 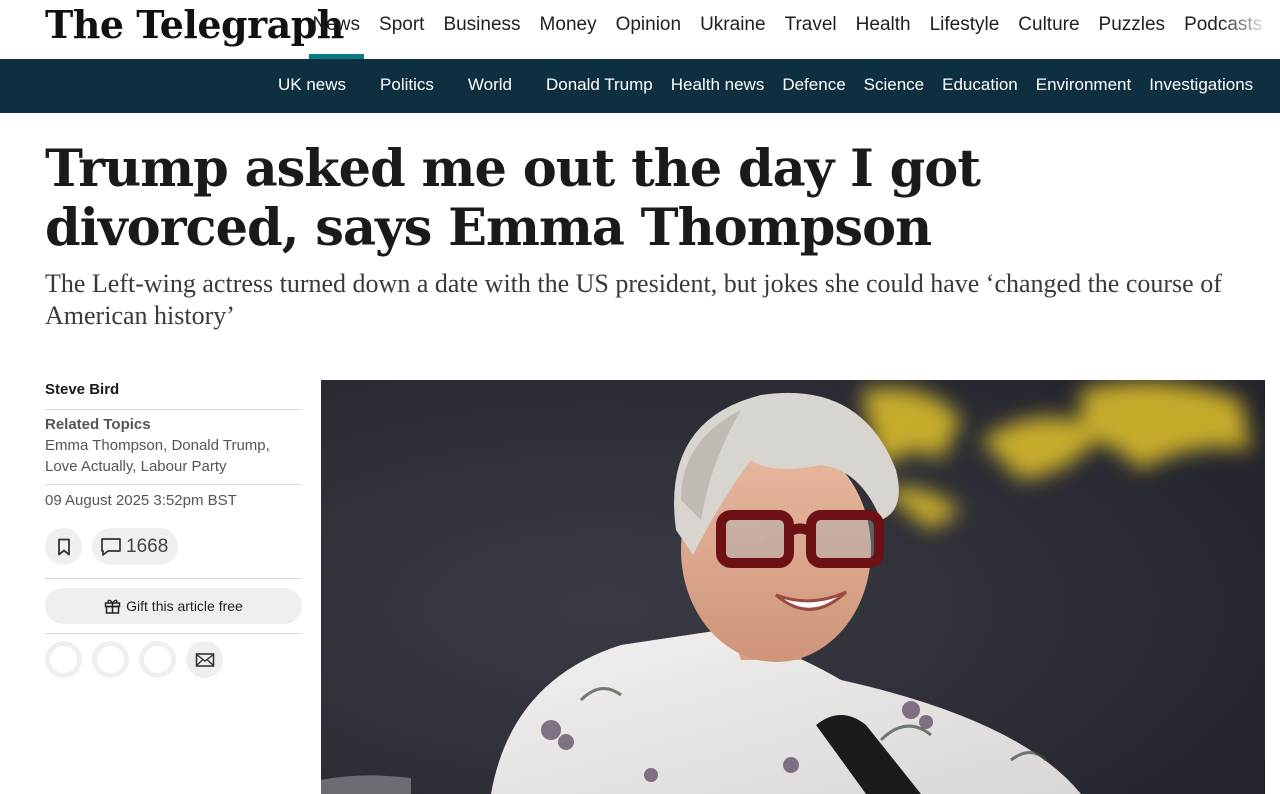 I want to click on nav-money: Money, so click(x=568, y=29).